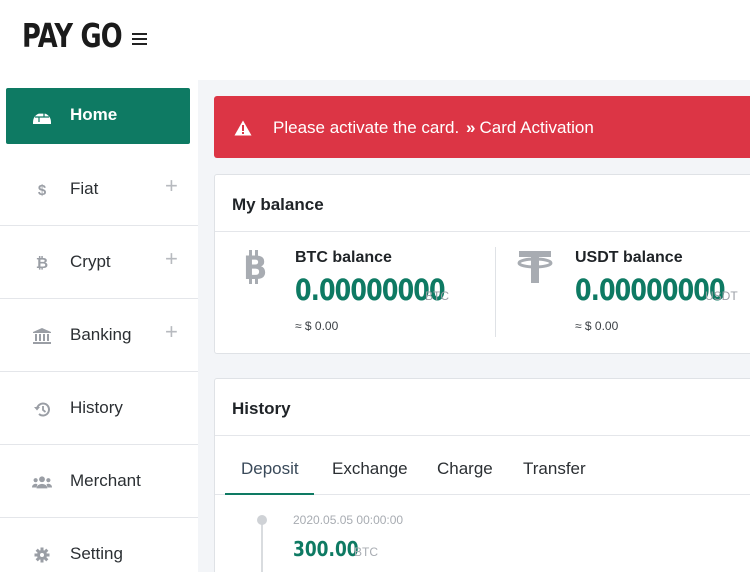  Describe the element at coordinates (348, 520) in the screenshot. I see `history-entry-date: 2020.05.05 00:00:00` at that location.